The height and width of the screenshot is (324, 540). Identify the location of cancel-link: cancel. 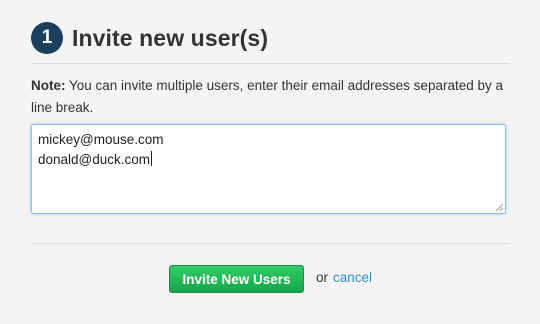
(352, 277).